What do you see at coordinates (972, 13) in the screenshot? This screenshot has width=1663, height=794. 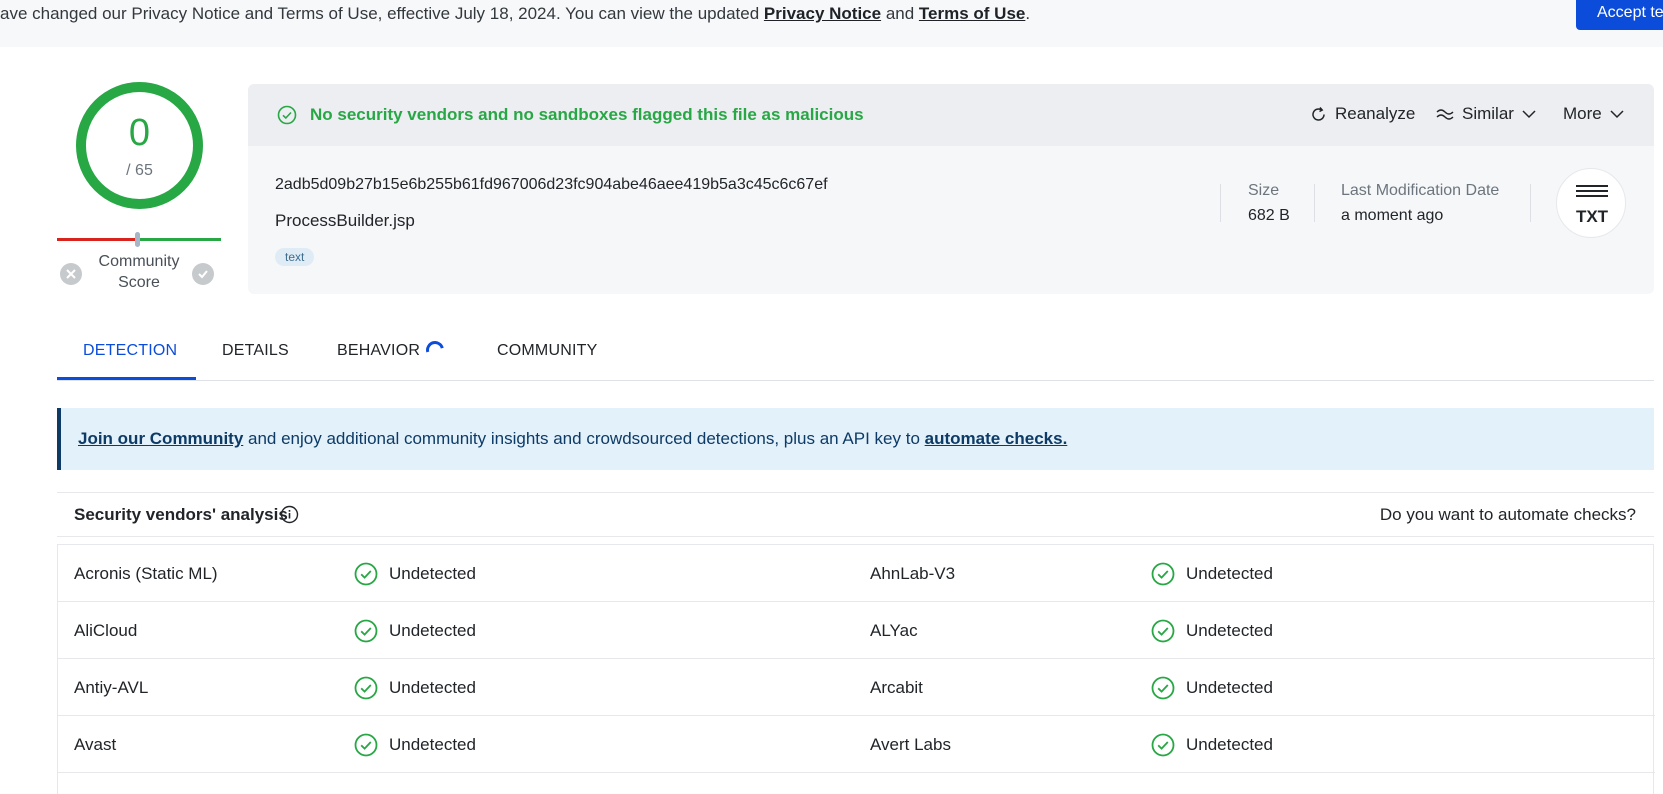 I see `terms-of-use-link: Terms of Use` at bounding box center [972, 13].